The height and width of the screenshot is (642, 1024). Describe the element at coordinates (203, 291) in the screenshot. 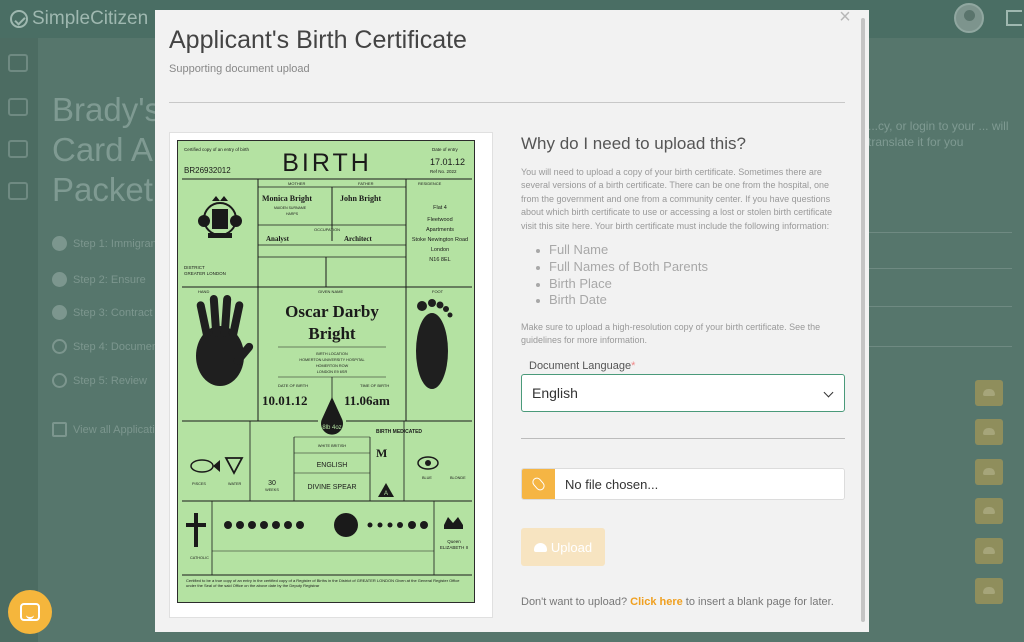

I see `svg-text: HAND` at that location.